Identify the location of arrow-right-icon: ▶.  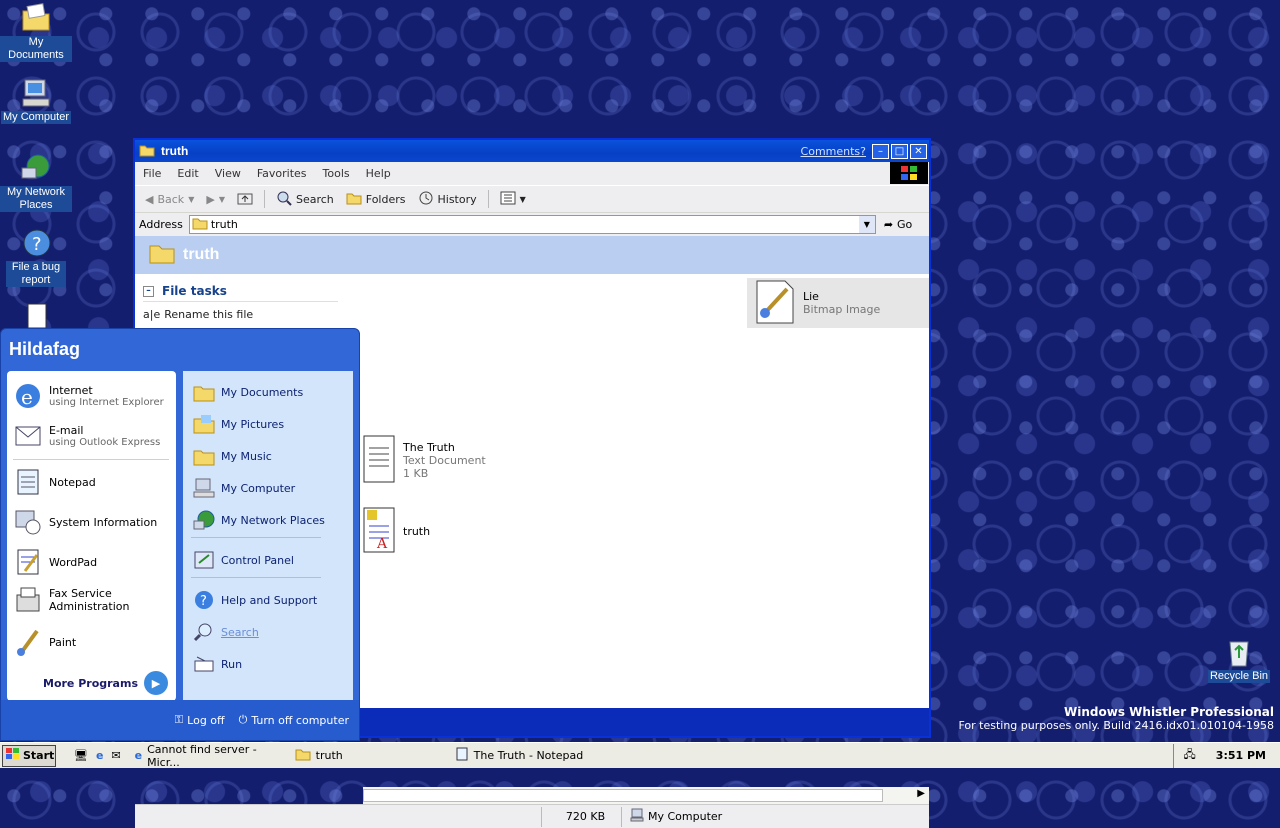
(156, 683).